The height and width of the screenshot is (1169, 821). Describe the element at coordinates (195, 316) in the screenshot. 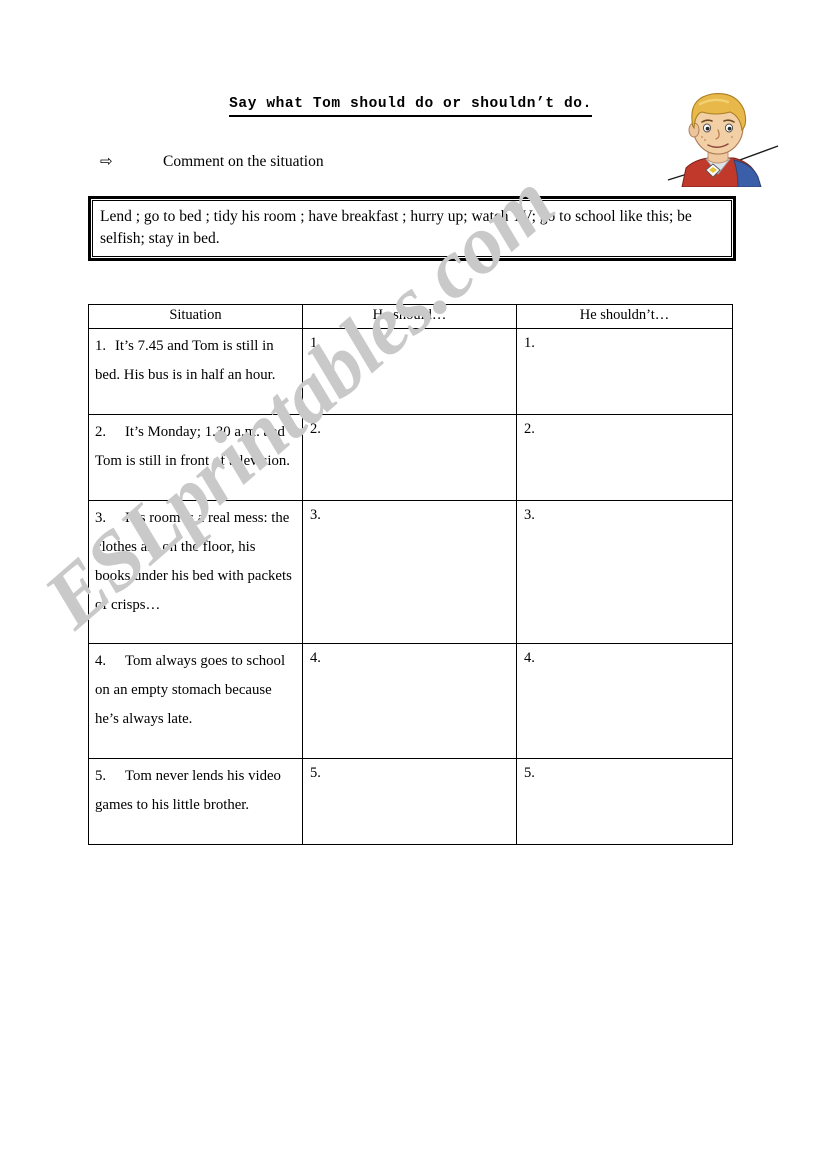

I see `column-header-situation: Situation` at that location.